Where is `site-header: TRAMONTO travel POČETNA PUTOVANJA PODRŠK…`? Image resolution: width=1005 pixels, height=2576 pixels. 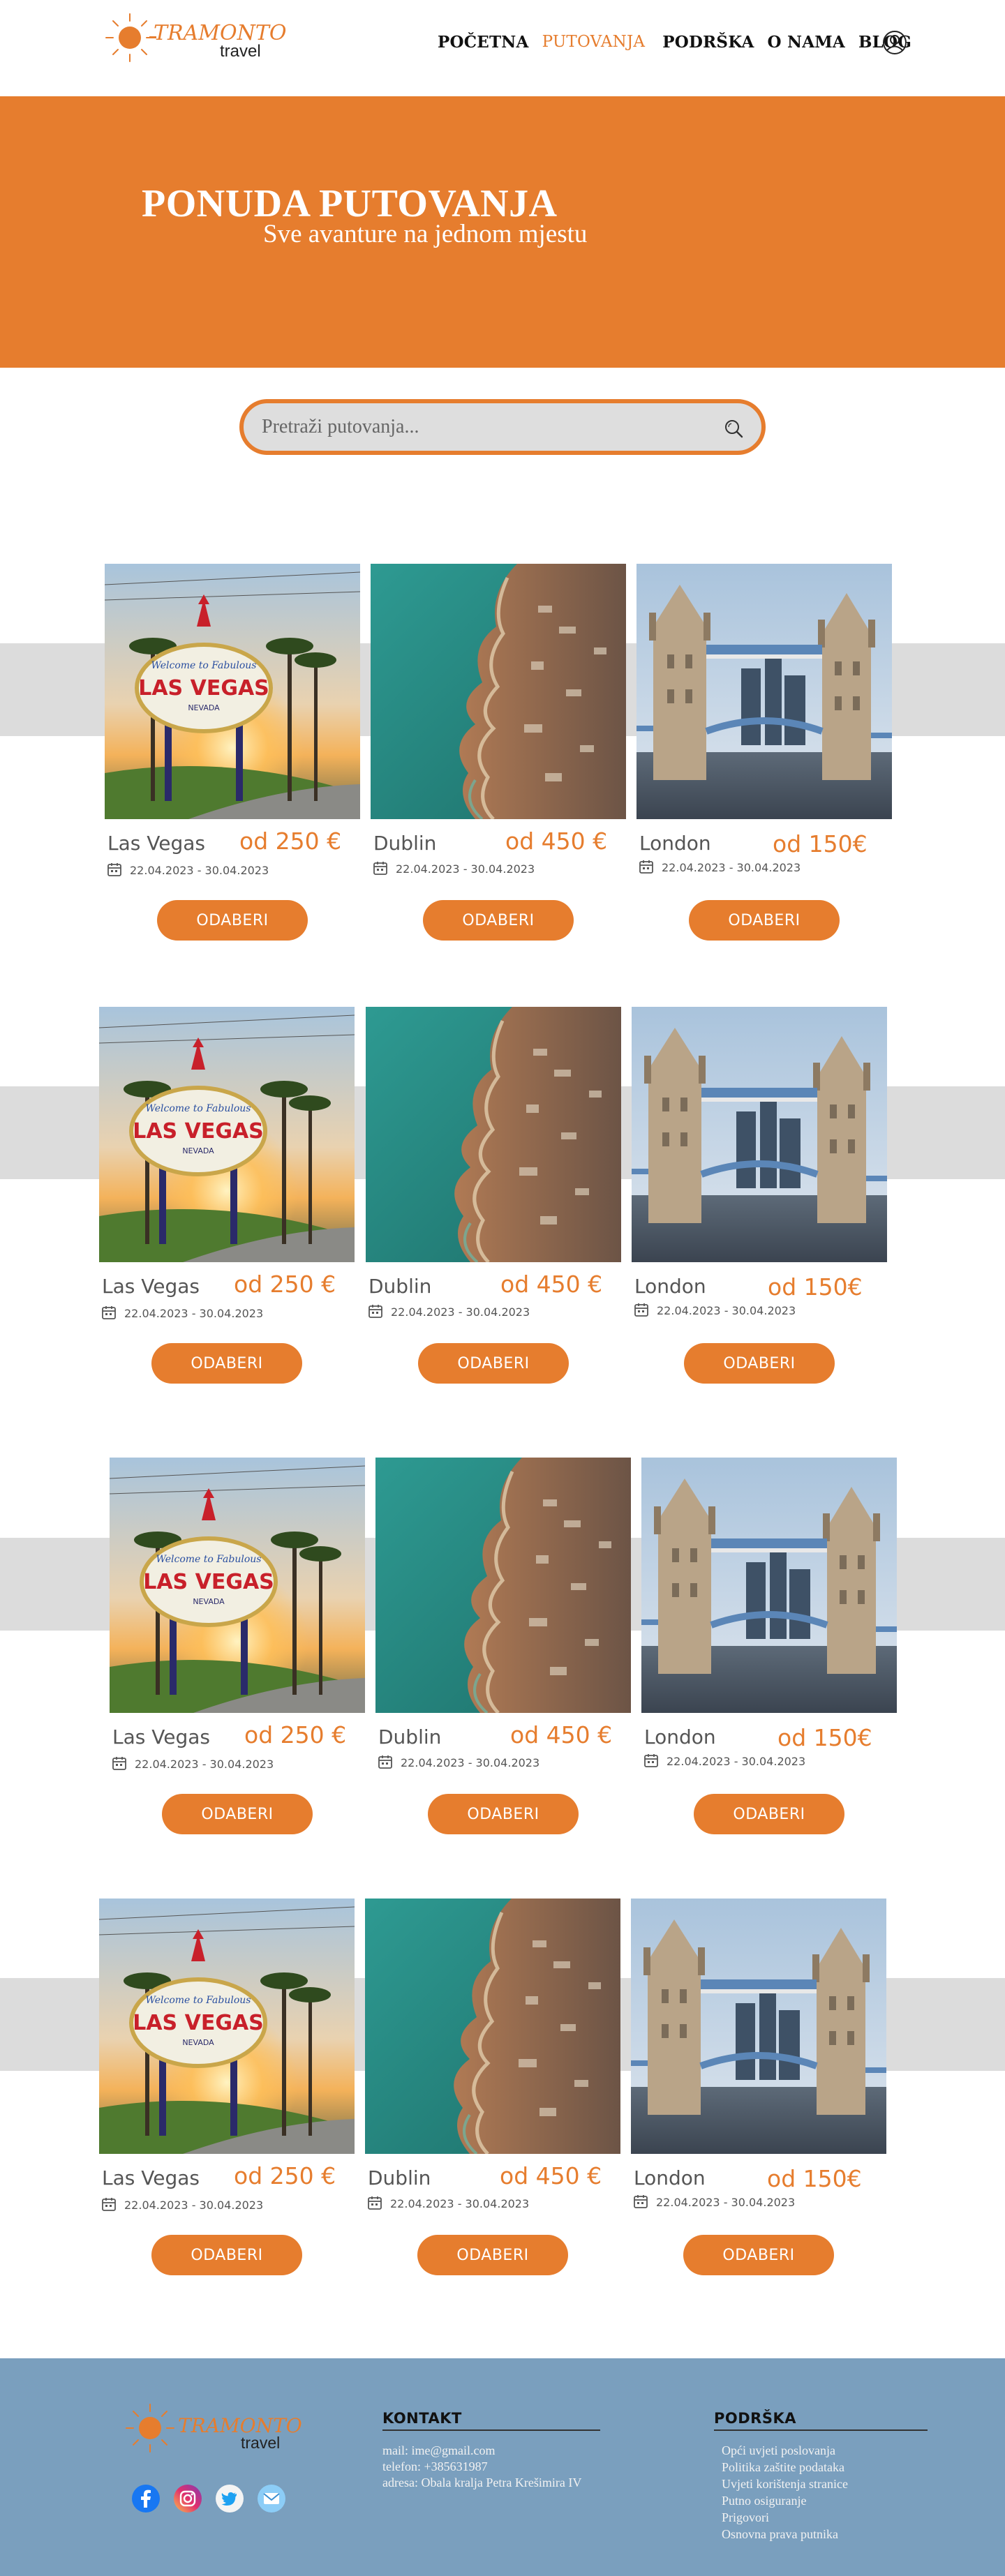
site-header: TRAMONTO travel POČETNA PUTOVANJA PODRŠK… is located at coordinates (502, 48).